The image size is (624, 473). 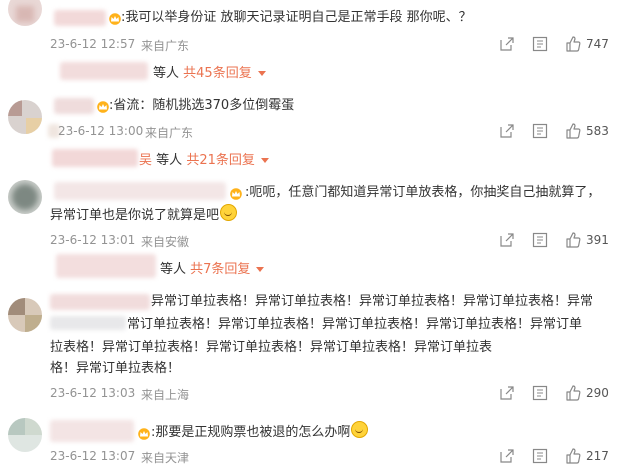 I want to click on like-count: 747, so click(x=597, y=44).